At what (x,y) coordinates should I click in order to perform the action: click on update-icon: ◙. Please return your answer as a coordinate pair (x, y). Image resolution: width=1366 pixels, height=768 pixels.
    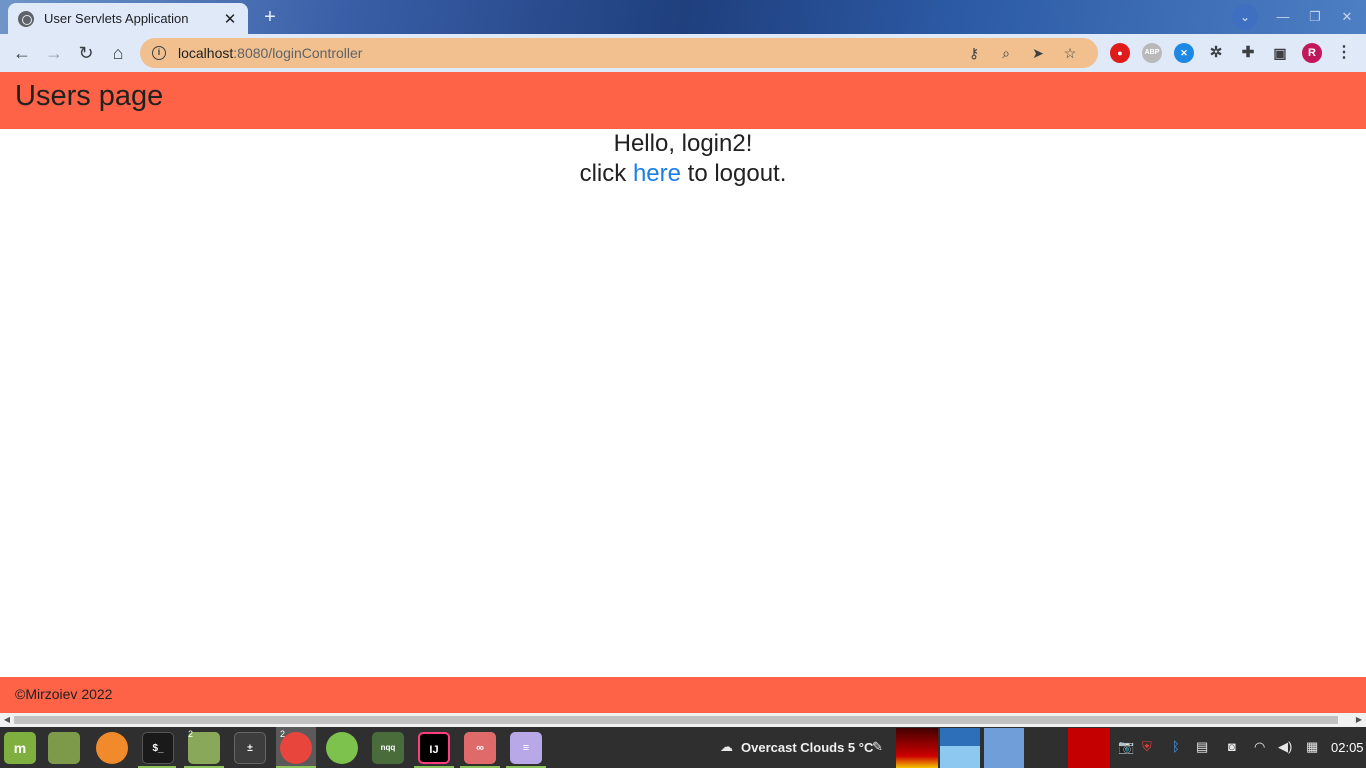
    Looking at the image, I should click on (1232, 746).